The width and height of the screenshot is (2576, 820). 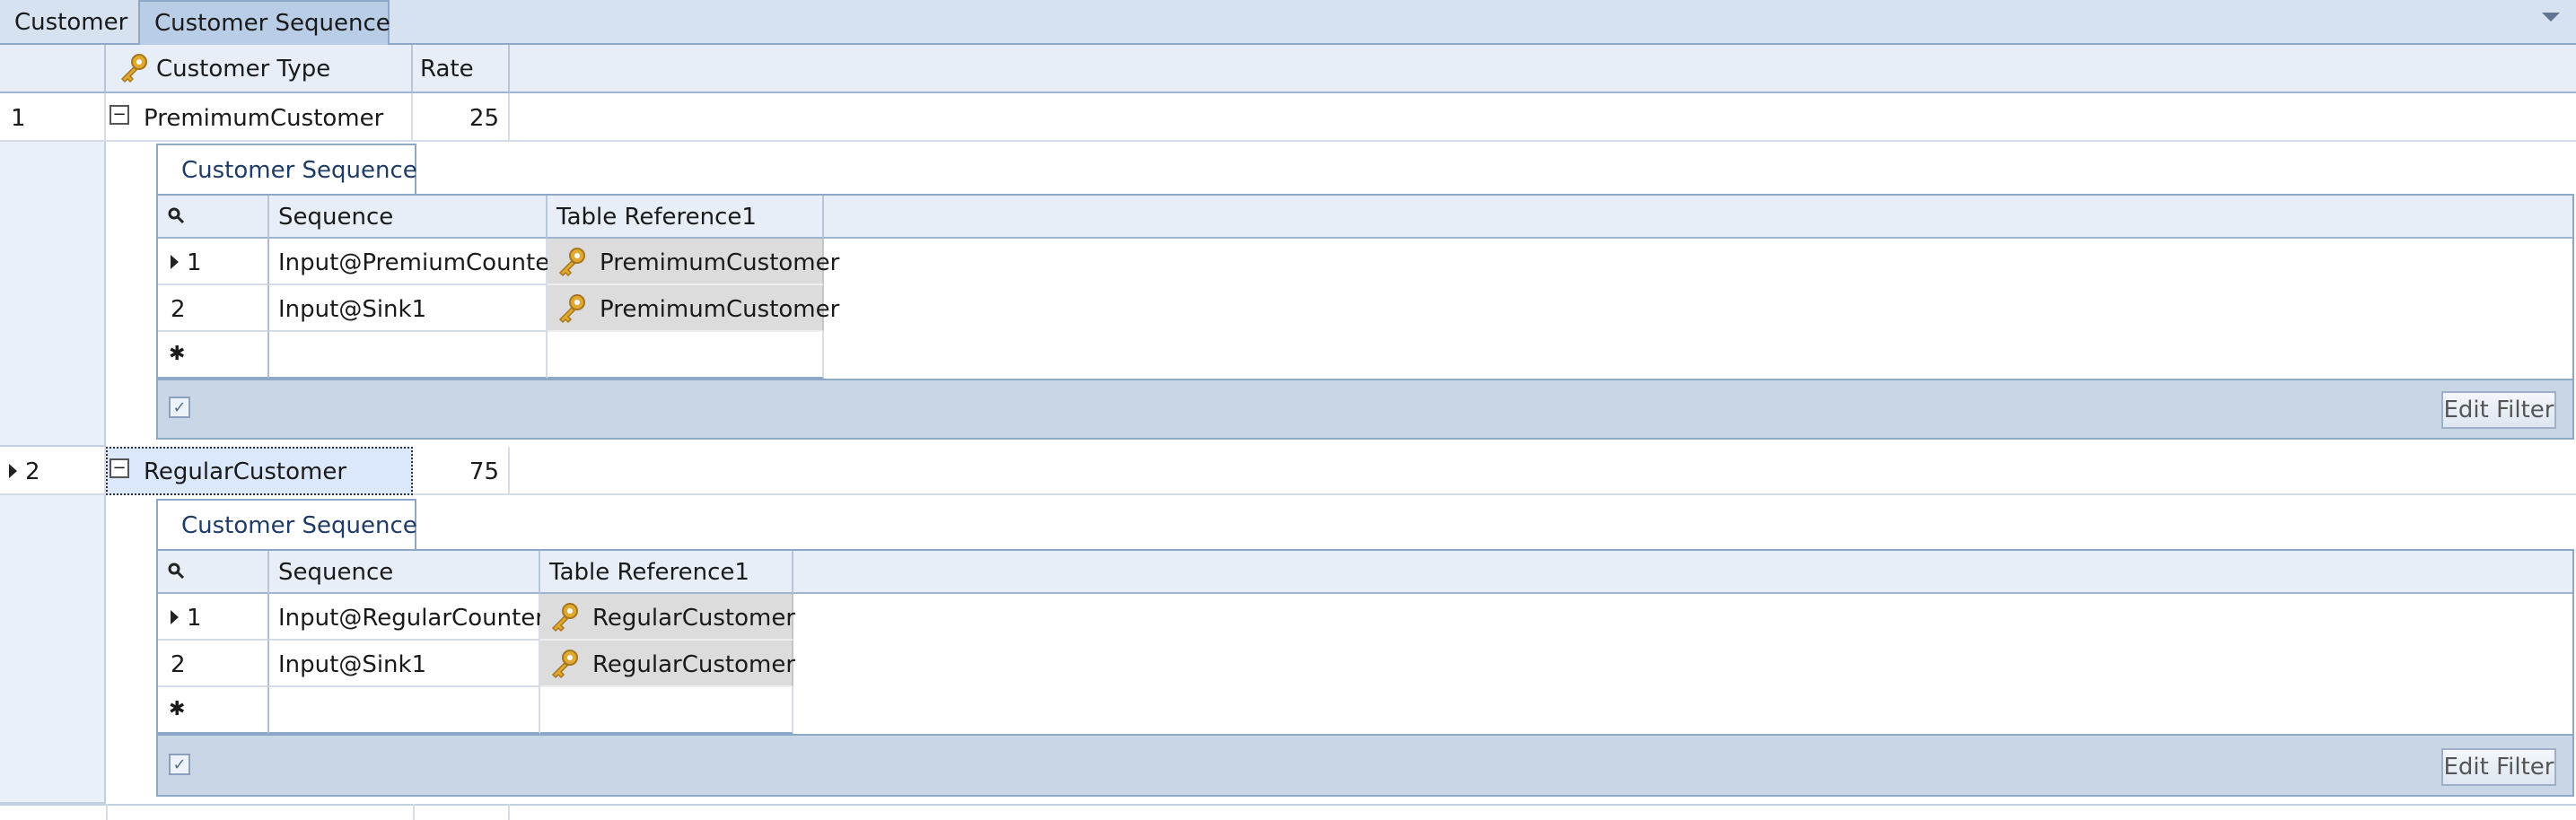 I want to click on column-header-rate: Rate, so click(x=461, y=69).